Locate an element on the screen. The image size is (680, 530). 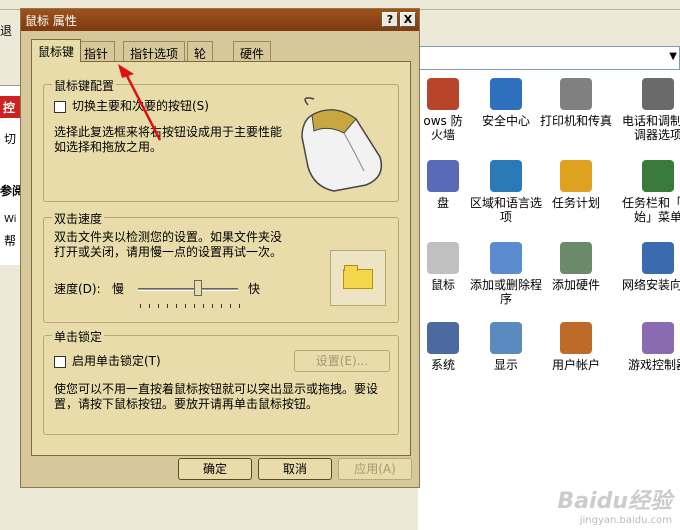
speed-label: 速度(D): is located at coordinates (77, 289).